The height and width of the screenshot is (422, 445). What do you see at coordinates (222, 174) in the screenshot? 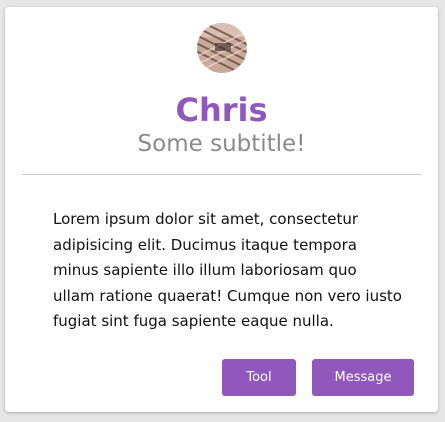
I see `divider` at bounding box center [222, 174].